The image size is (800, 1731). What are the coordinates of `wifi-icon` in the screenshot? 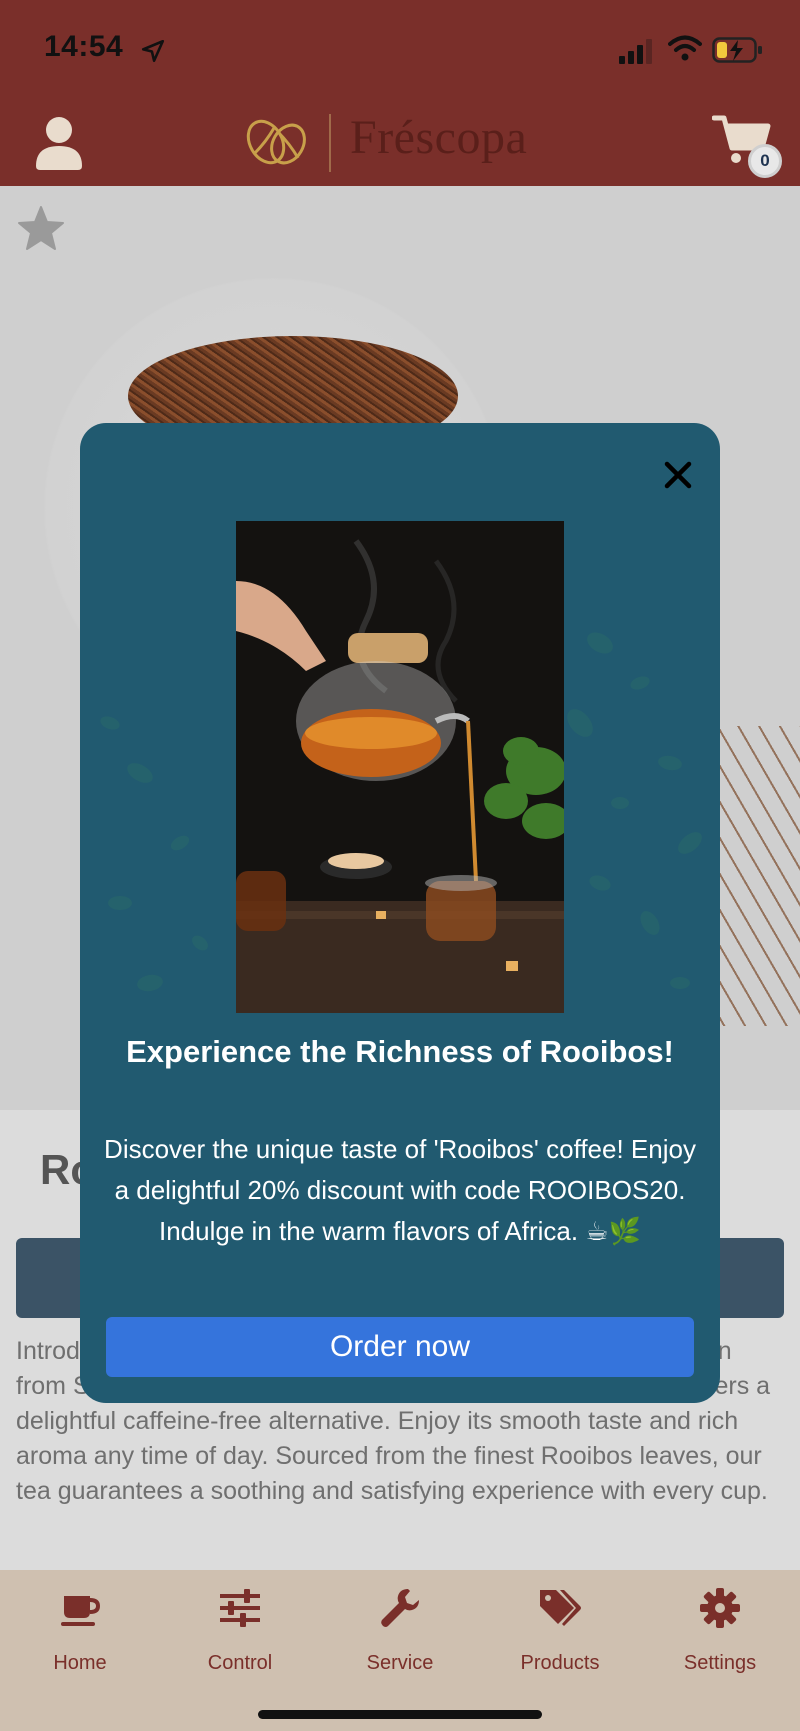 It's located at (685, 48).